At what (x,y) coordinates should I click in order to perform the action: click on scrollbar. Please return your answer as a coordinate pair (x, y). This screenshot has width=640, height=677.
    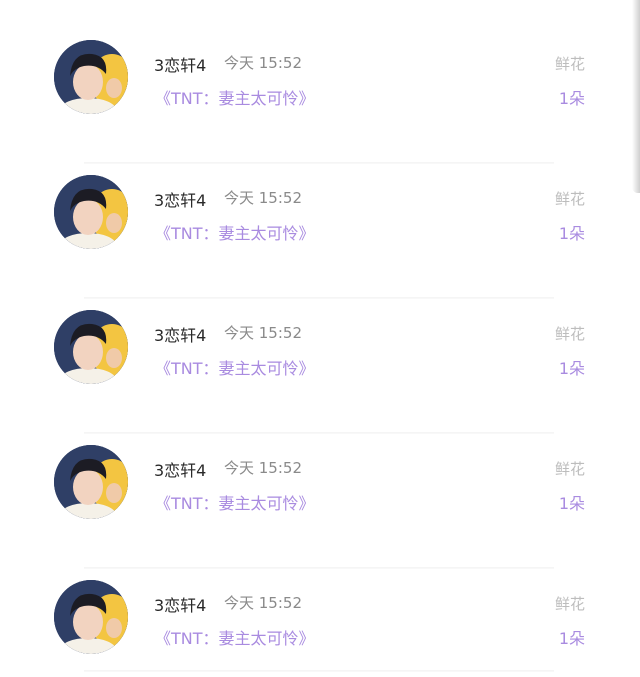
    Looking at the image, I should click on (636, 96).